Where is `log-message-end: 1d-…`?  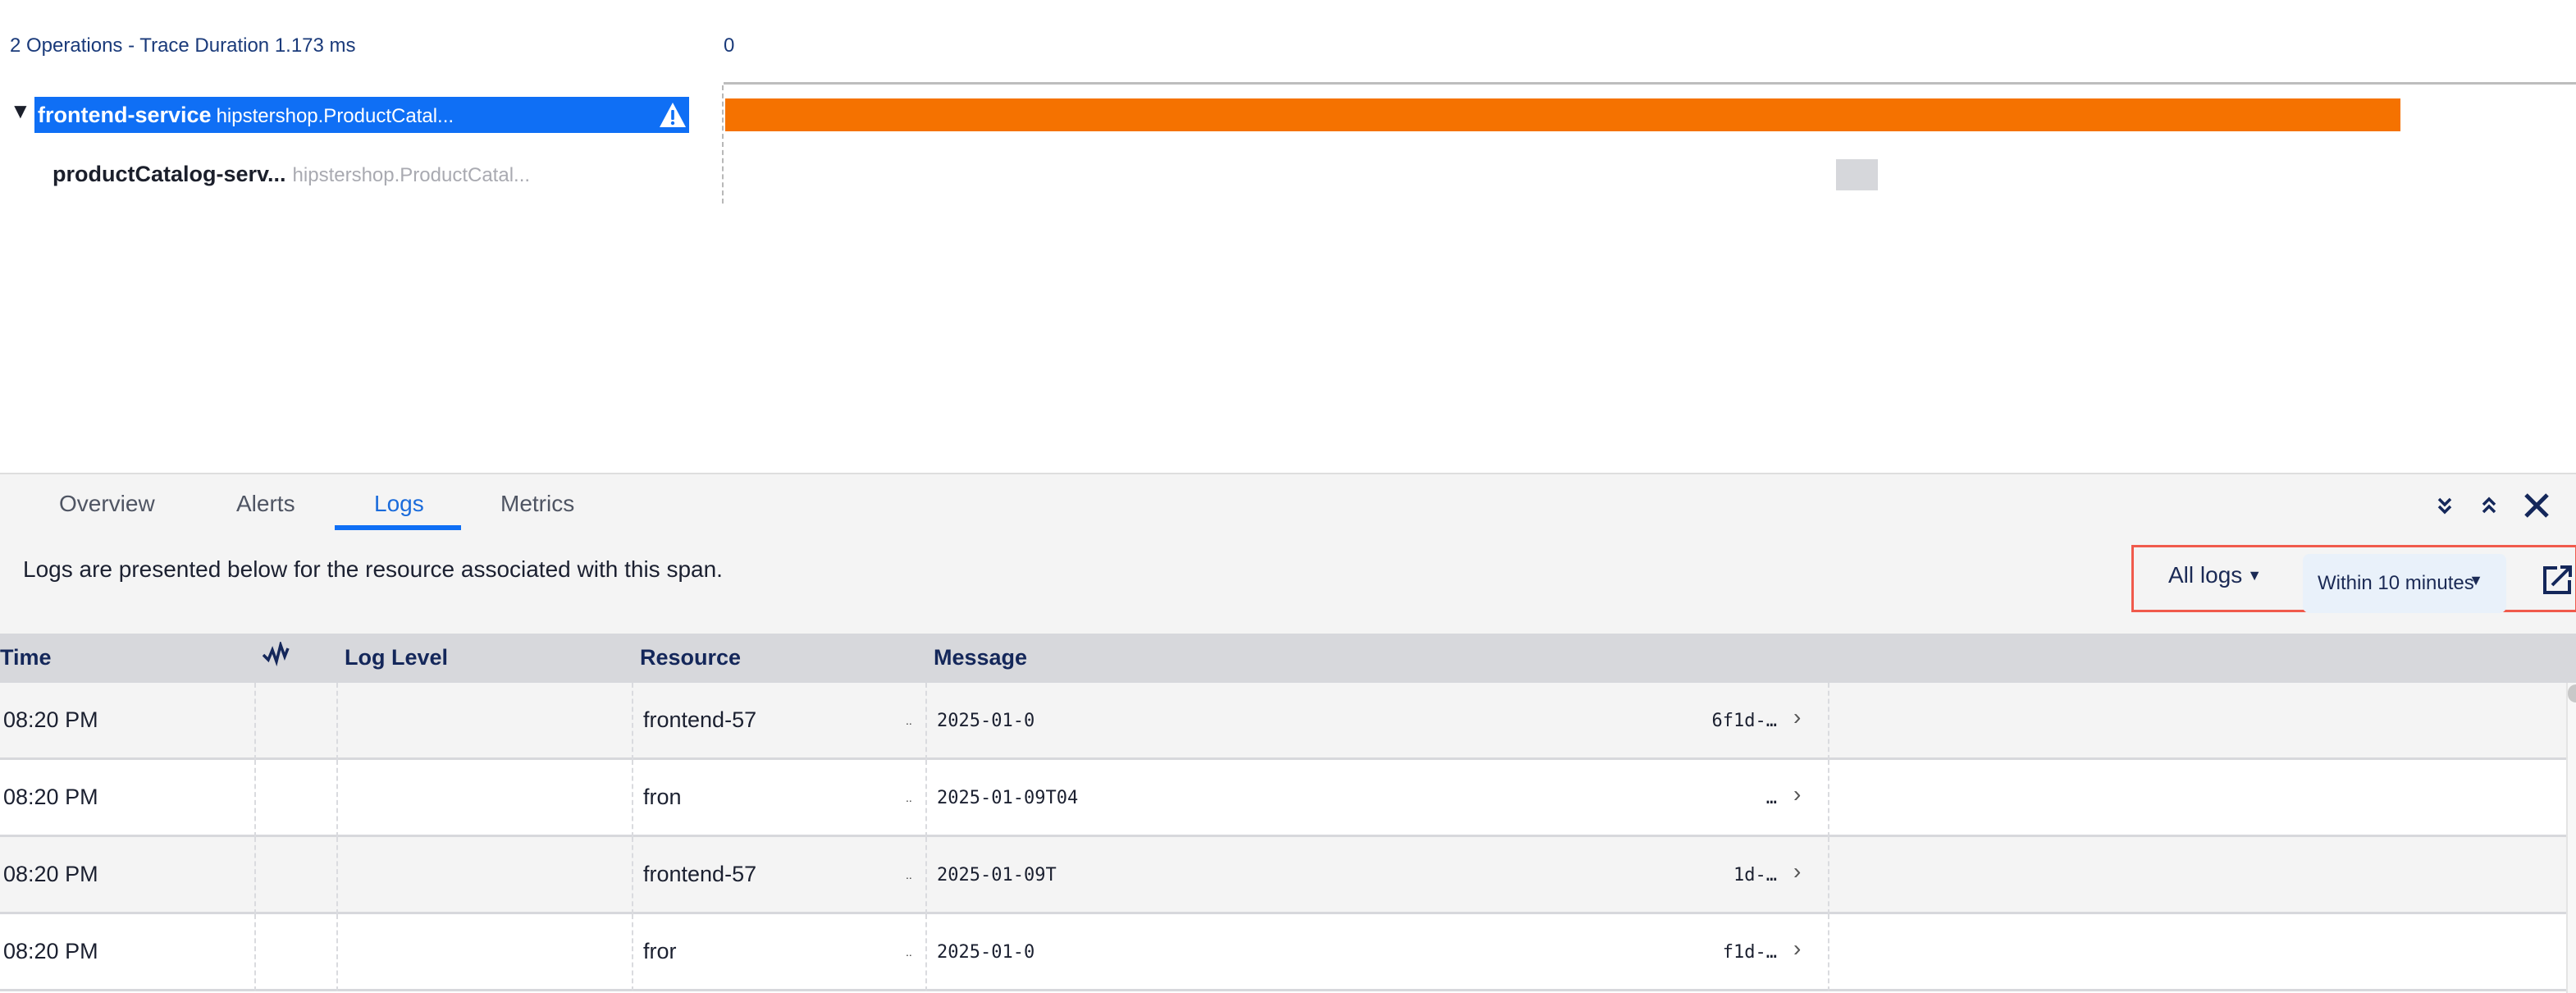
log-message-end: 1d-… is located at coordinates (1755, 875).